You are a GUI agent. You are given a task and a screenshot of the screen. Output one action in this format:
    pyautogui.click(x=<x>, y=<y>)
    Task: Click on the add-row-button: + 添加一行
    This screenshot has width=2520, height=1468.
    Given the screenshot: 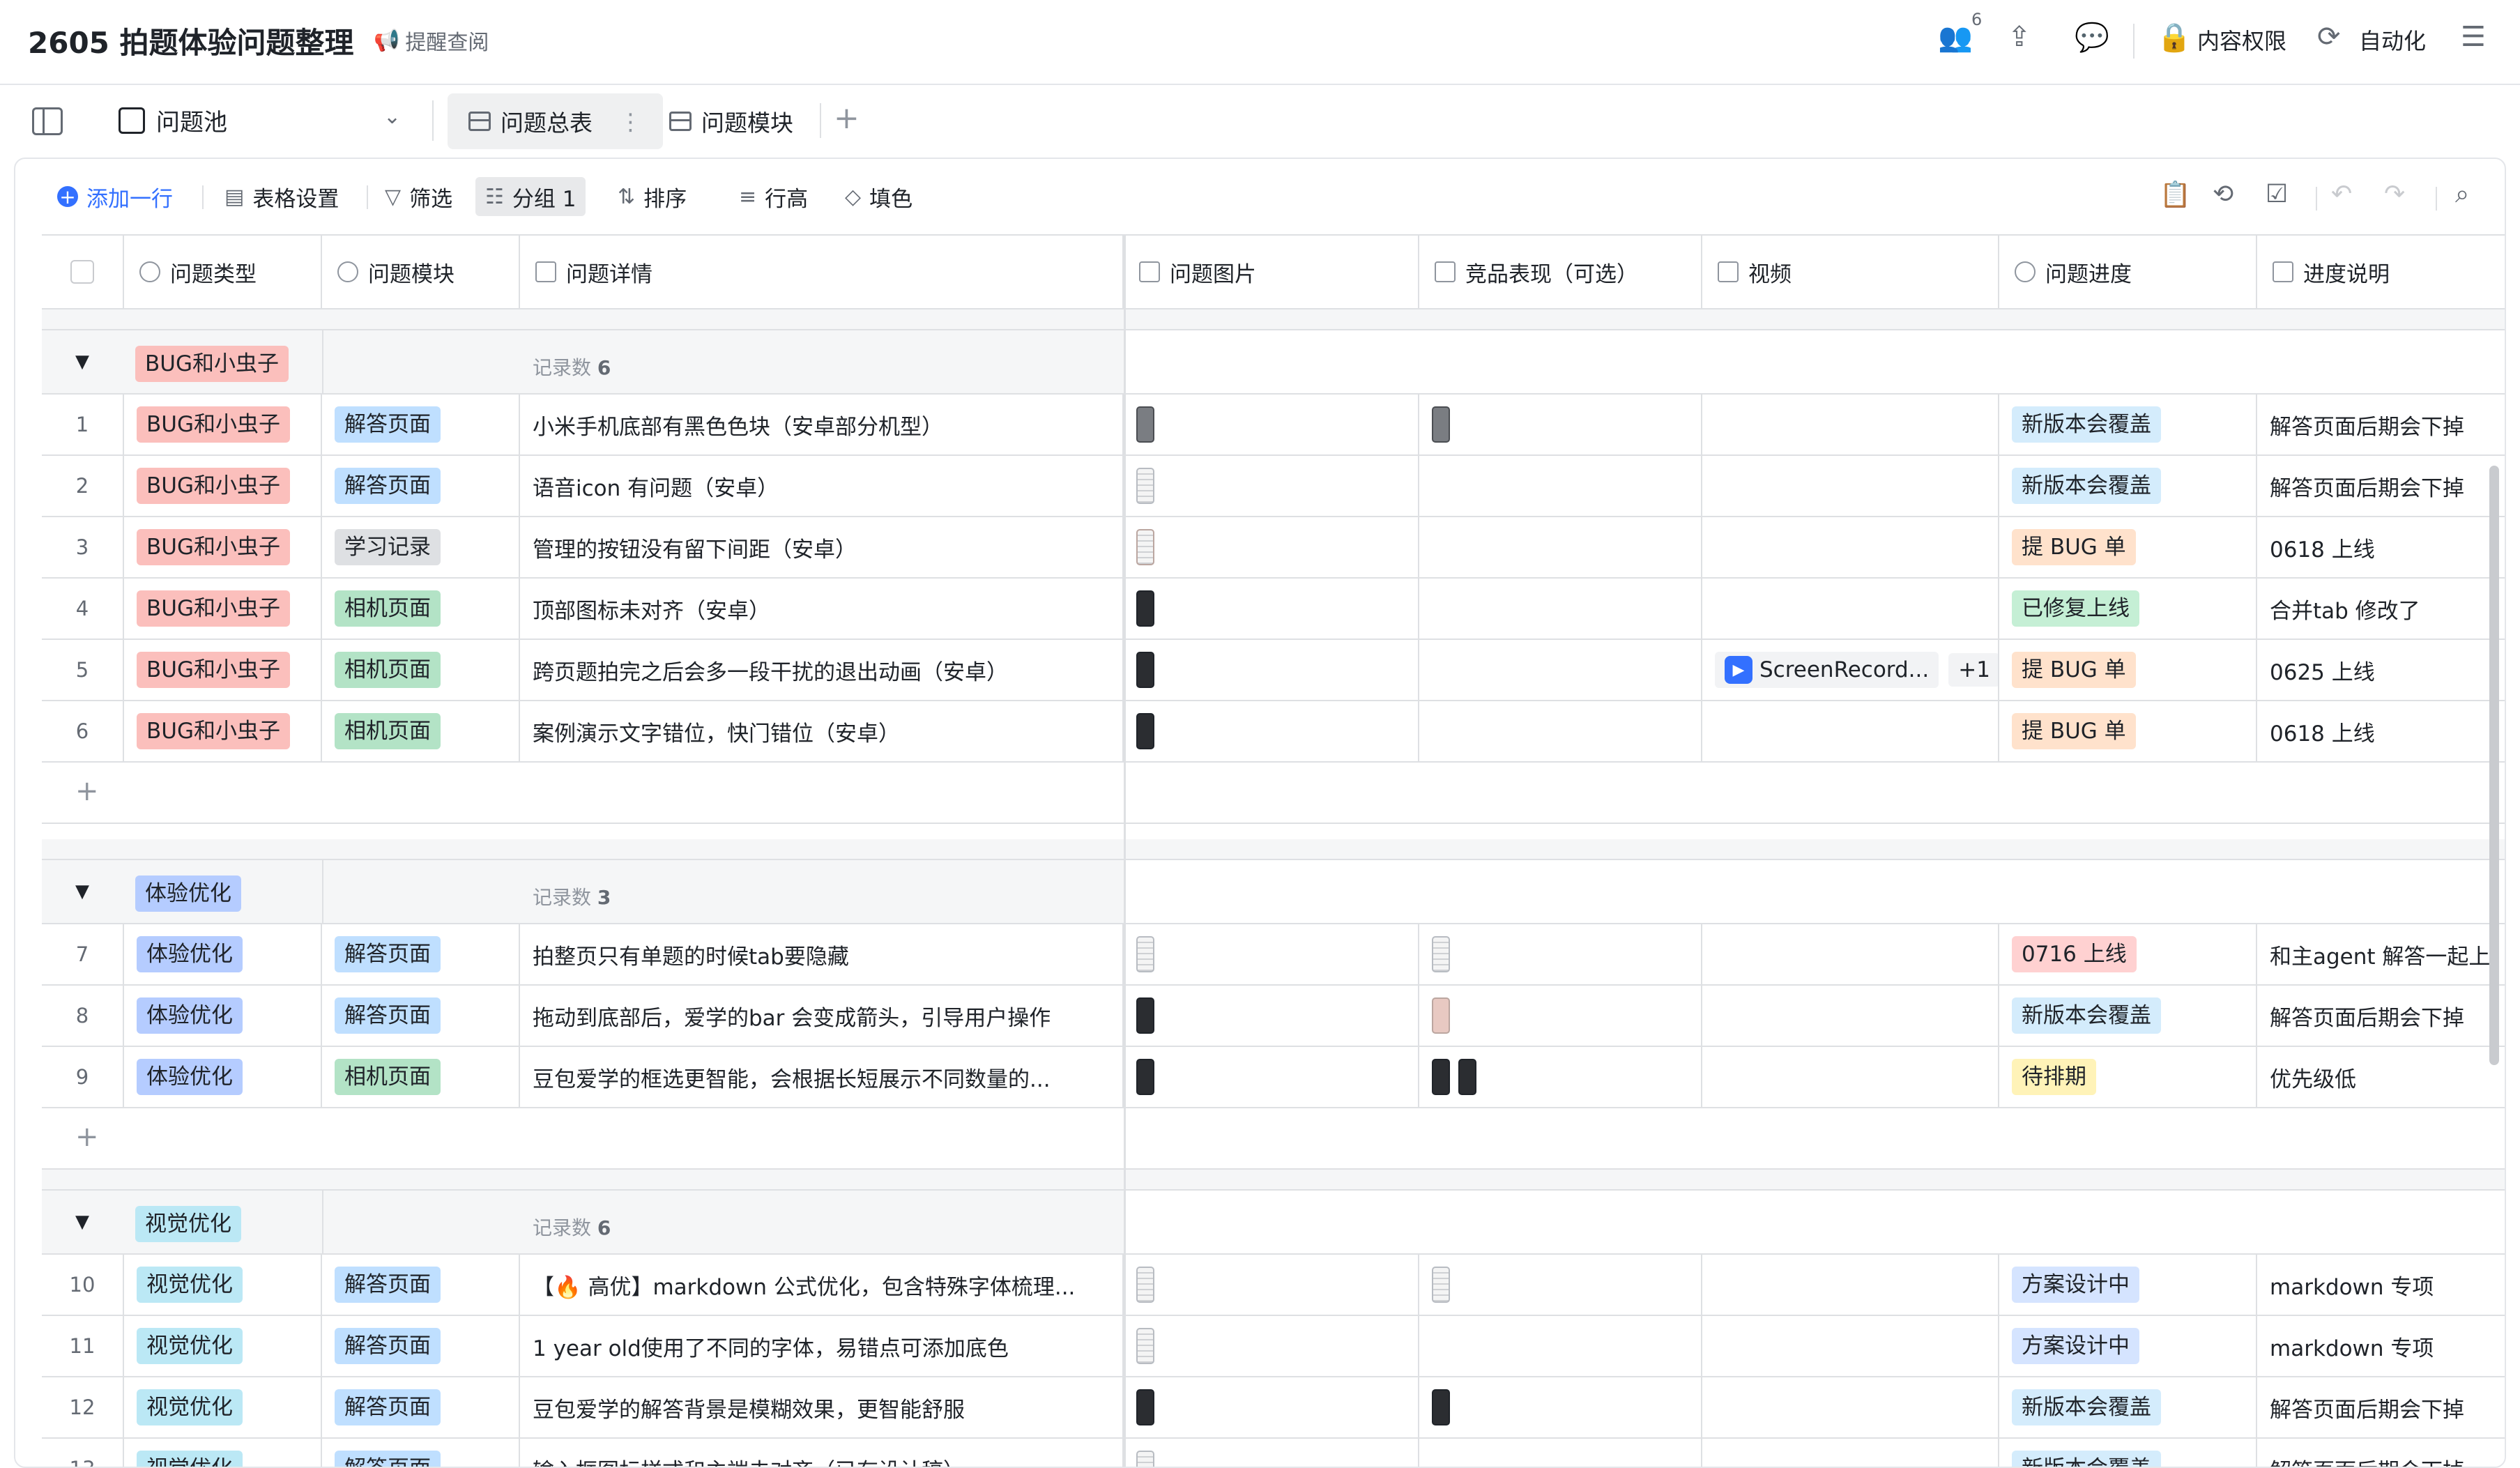 What is the action you would take?
    pyautogui.click(x=115, y=196)
    